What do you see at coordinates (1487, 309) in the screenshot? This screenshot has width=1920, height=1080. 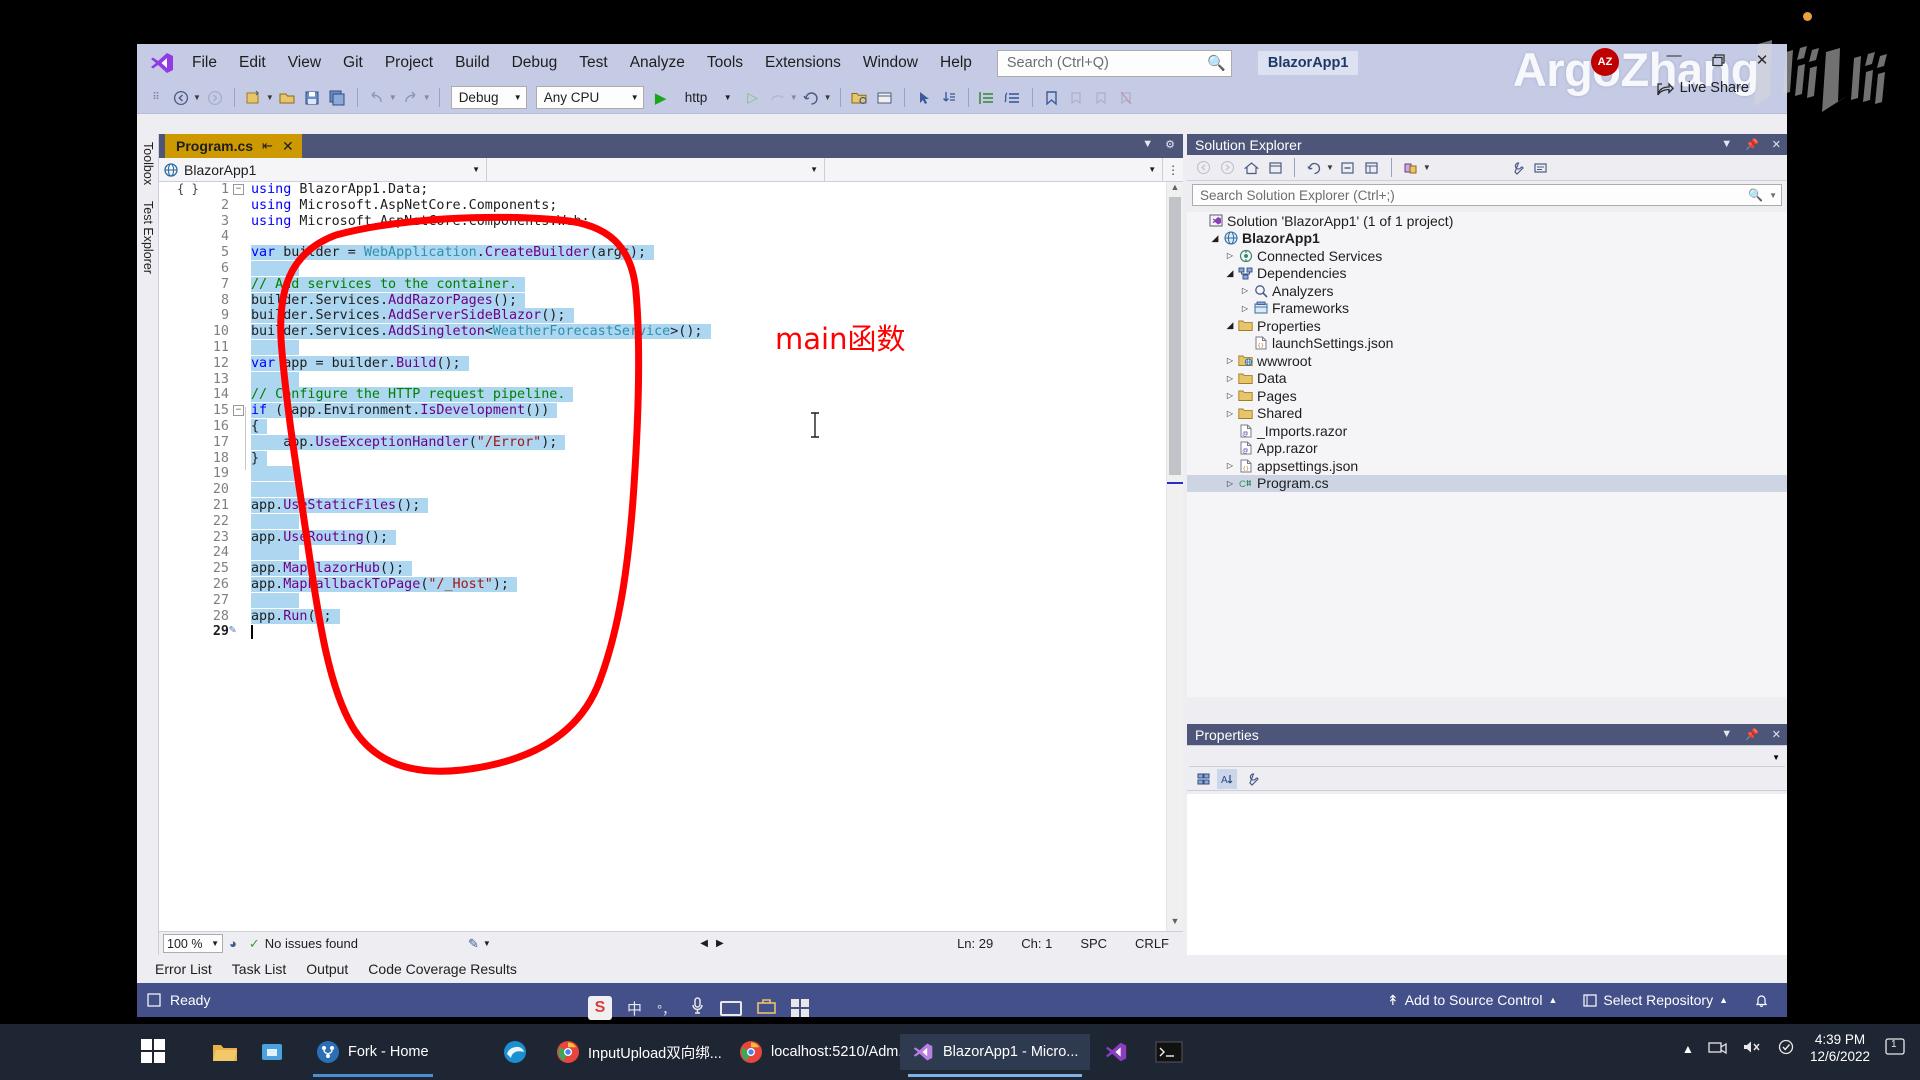 I see `solution-explorer-item-frameworks: ▷ Frameworks` at bounding box center [1487, 309].